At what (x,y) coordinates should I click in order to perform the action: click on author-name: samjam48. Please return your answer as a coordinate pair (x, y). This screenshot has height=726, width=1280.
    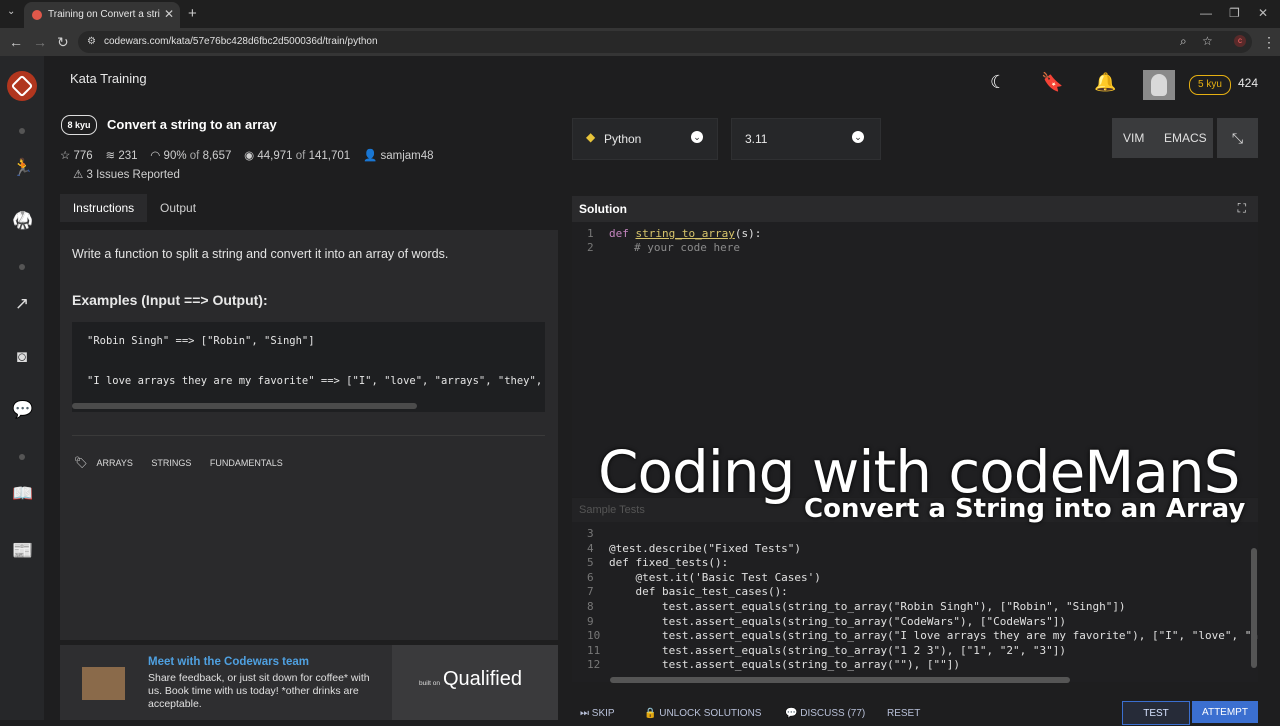
    Looking at the image, I should click on (406, 156).